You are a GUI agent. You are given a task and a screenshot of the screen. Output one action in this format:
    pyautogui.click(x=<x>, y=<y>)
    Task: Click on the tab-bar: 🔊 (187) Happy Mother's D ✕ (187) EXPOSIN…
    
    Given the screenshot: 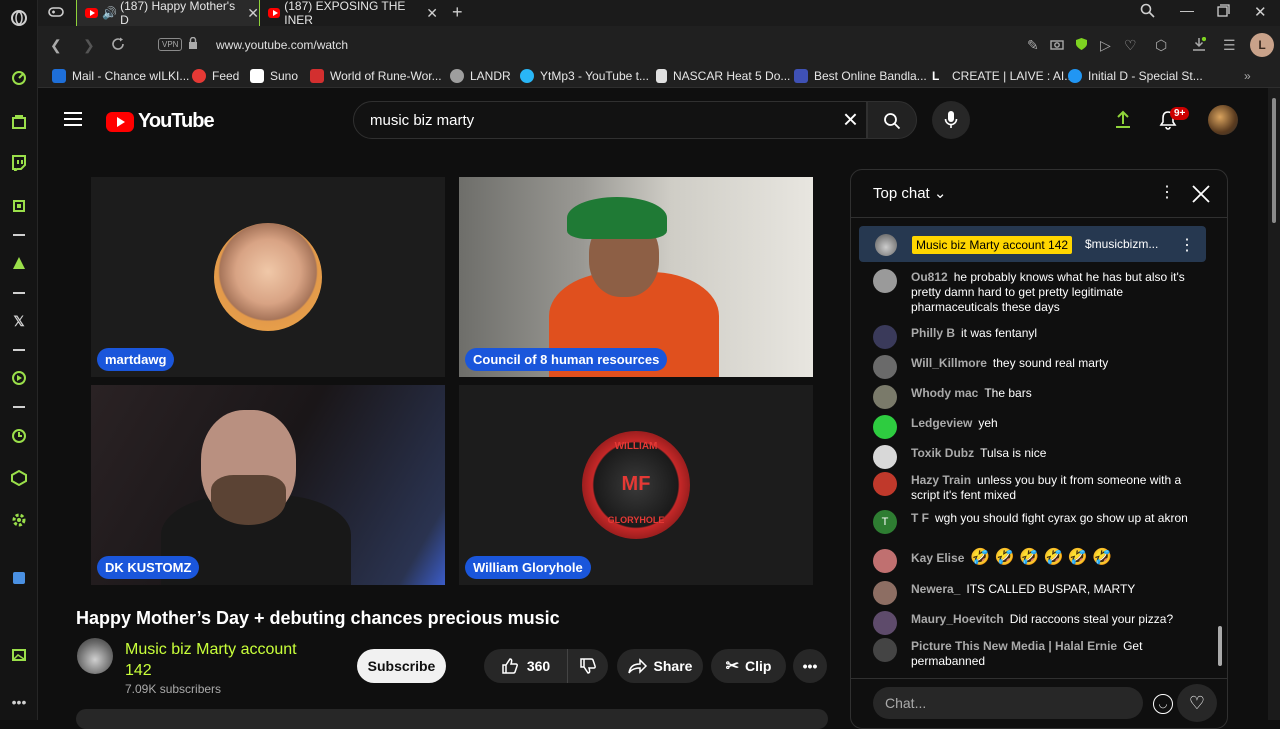 What is the action you would take?
    pyautogui.click(x=659, y=13)
    